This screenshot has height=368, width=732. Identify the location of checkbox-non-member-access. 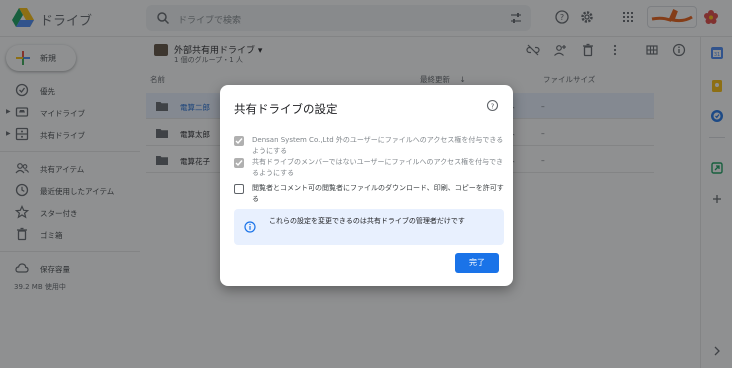
(239, 163).